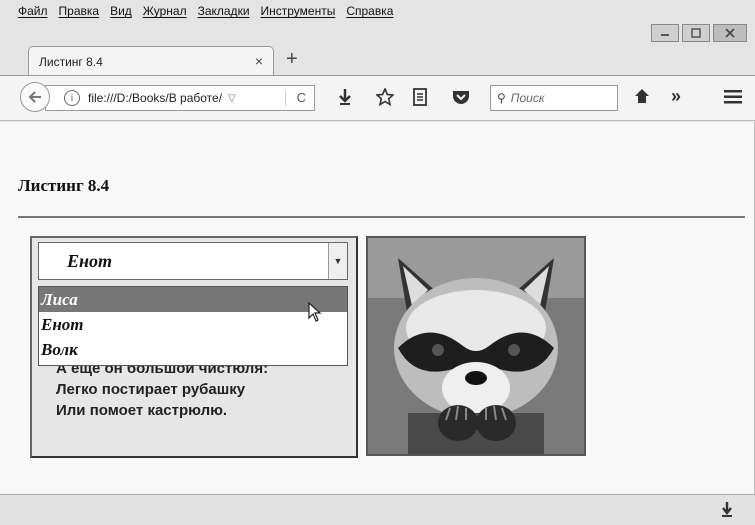 Image resolution: width=755 pixels, height=525 pixels. What do you see at coordinates (501, 98) in the screenshot?
I see `search-icon: ⚲` at bounding box center [501, 98].